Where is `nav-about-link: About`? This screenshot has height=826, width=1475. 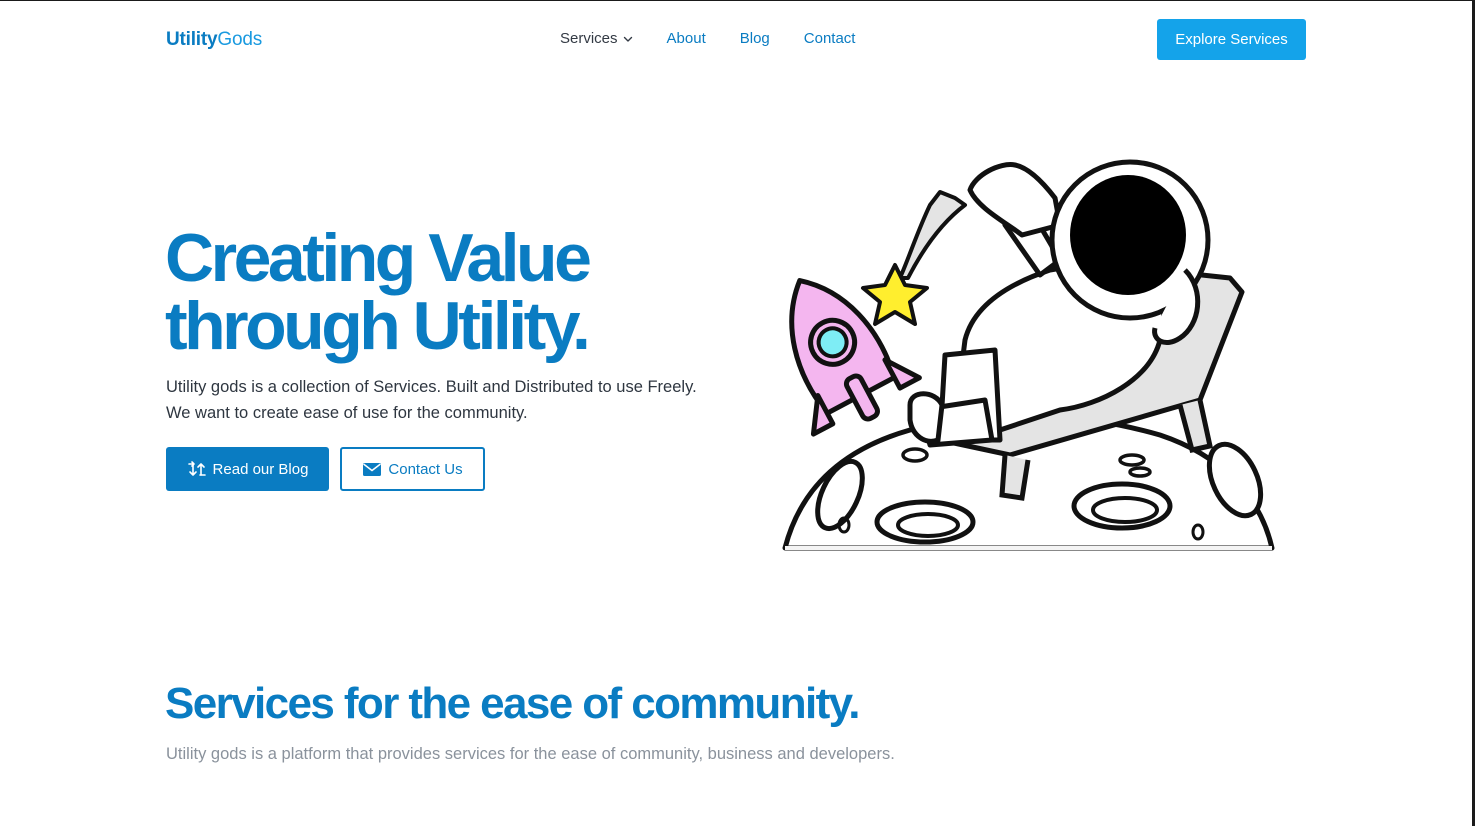 nav-about-link: About is located at coordinates (686, 38).